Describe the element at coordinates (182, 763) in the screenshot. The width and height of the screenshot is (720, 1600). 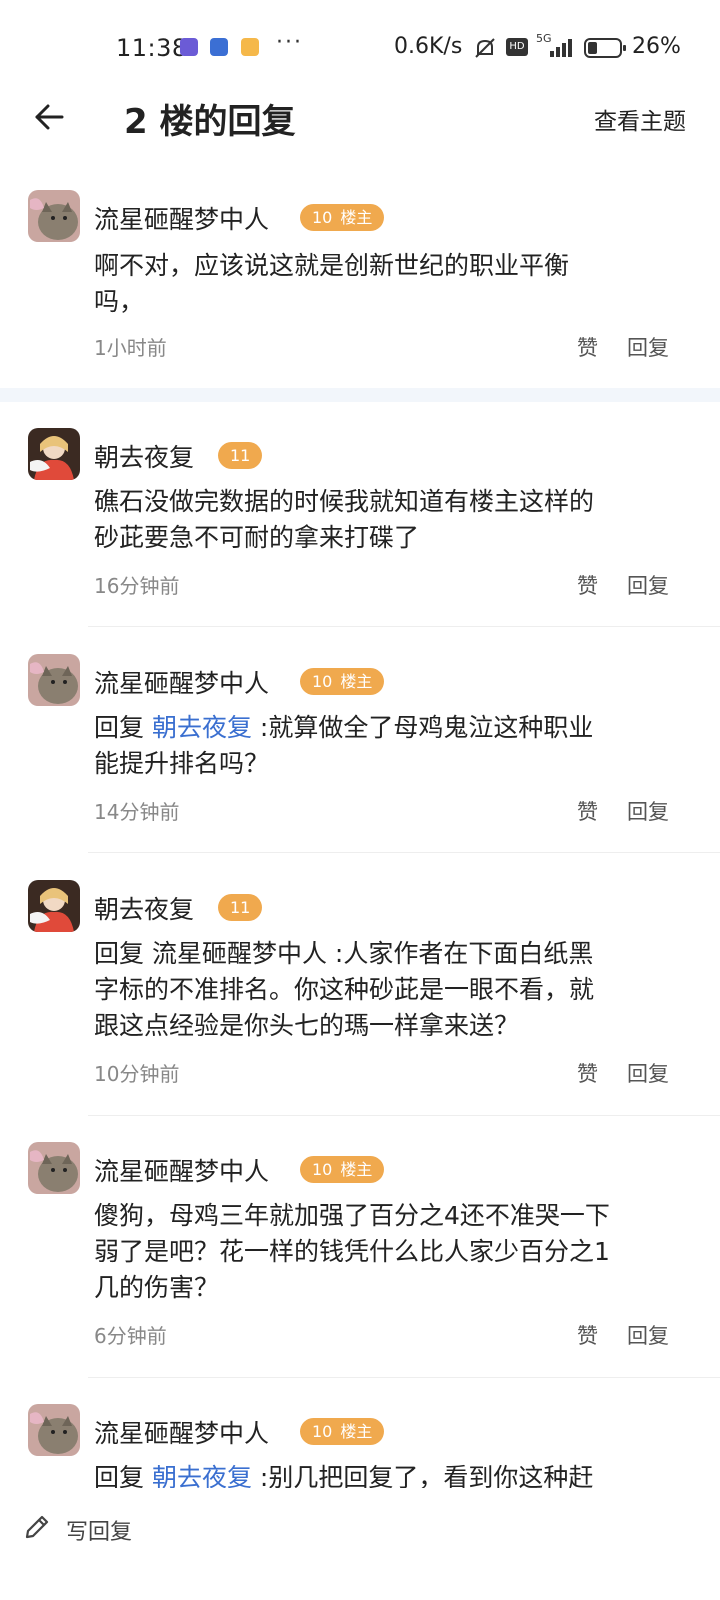
I see `reply-text-line: 能提升排名吗？` at that location.